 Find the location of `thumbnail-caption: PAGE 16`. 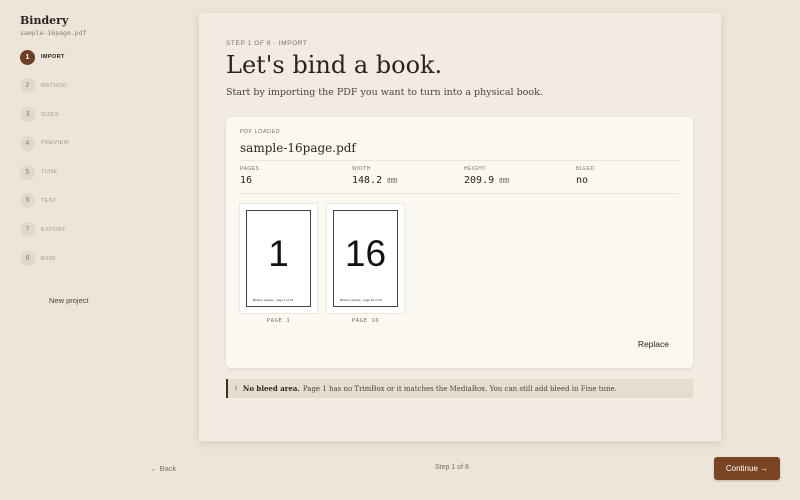

thumbnail-caption: PAGE 16 is located at coordinates (365, 321).